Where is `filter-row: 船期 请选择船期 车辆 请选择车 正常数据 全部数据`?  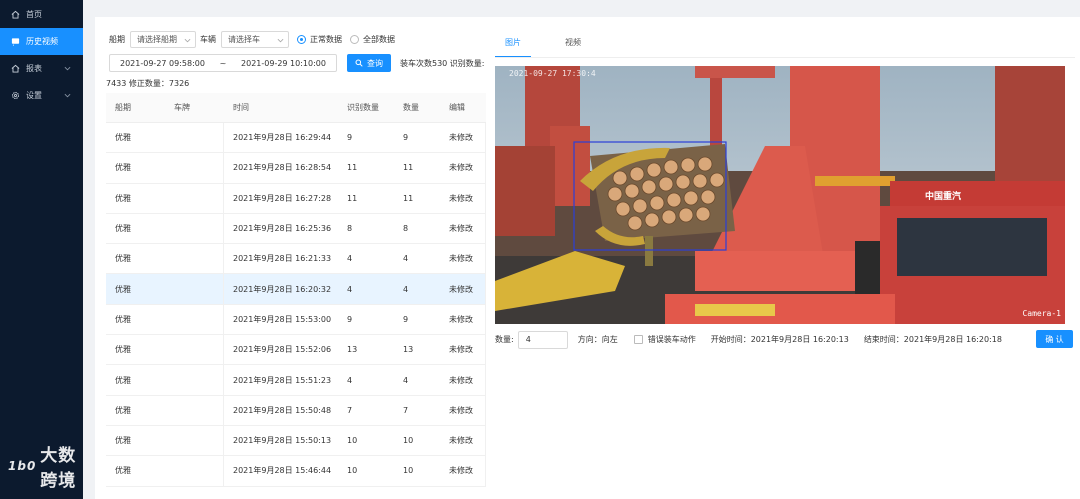 filter-row: 船期 请选择船期 车辆 请选择车 正常数据 全部数据 is located at coordinates (252, 39).